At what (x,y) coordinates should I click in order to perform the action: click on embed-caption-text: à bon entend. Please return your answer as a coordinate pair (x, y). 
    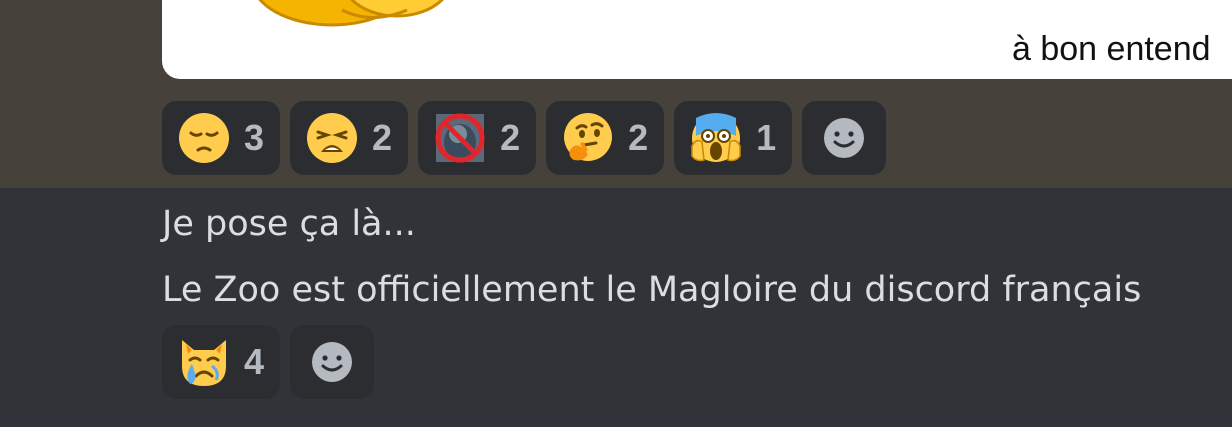
    Looking at the image, I should click on (1111, 49).